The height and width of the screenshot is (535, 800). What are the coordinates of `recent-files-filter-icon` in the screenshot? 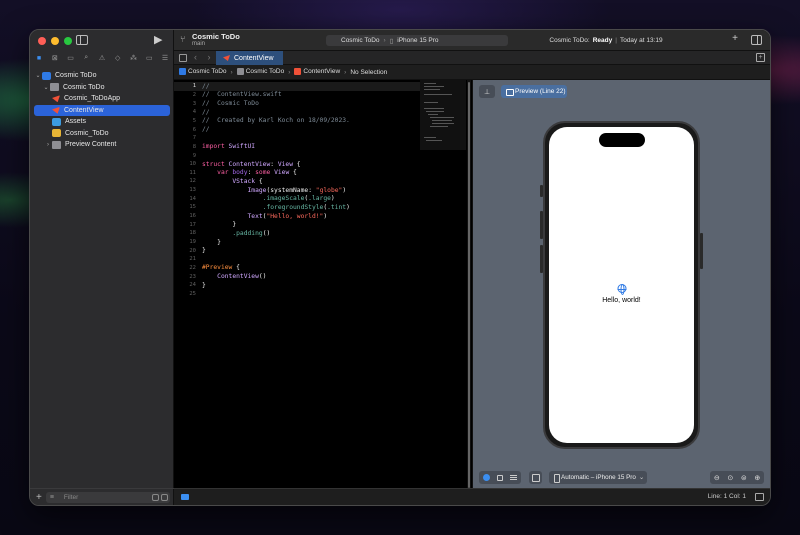 It's located at (155, 497).